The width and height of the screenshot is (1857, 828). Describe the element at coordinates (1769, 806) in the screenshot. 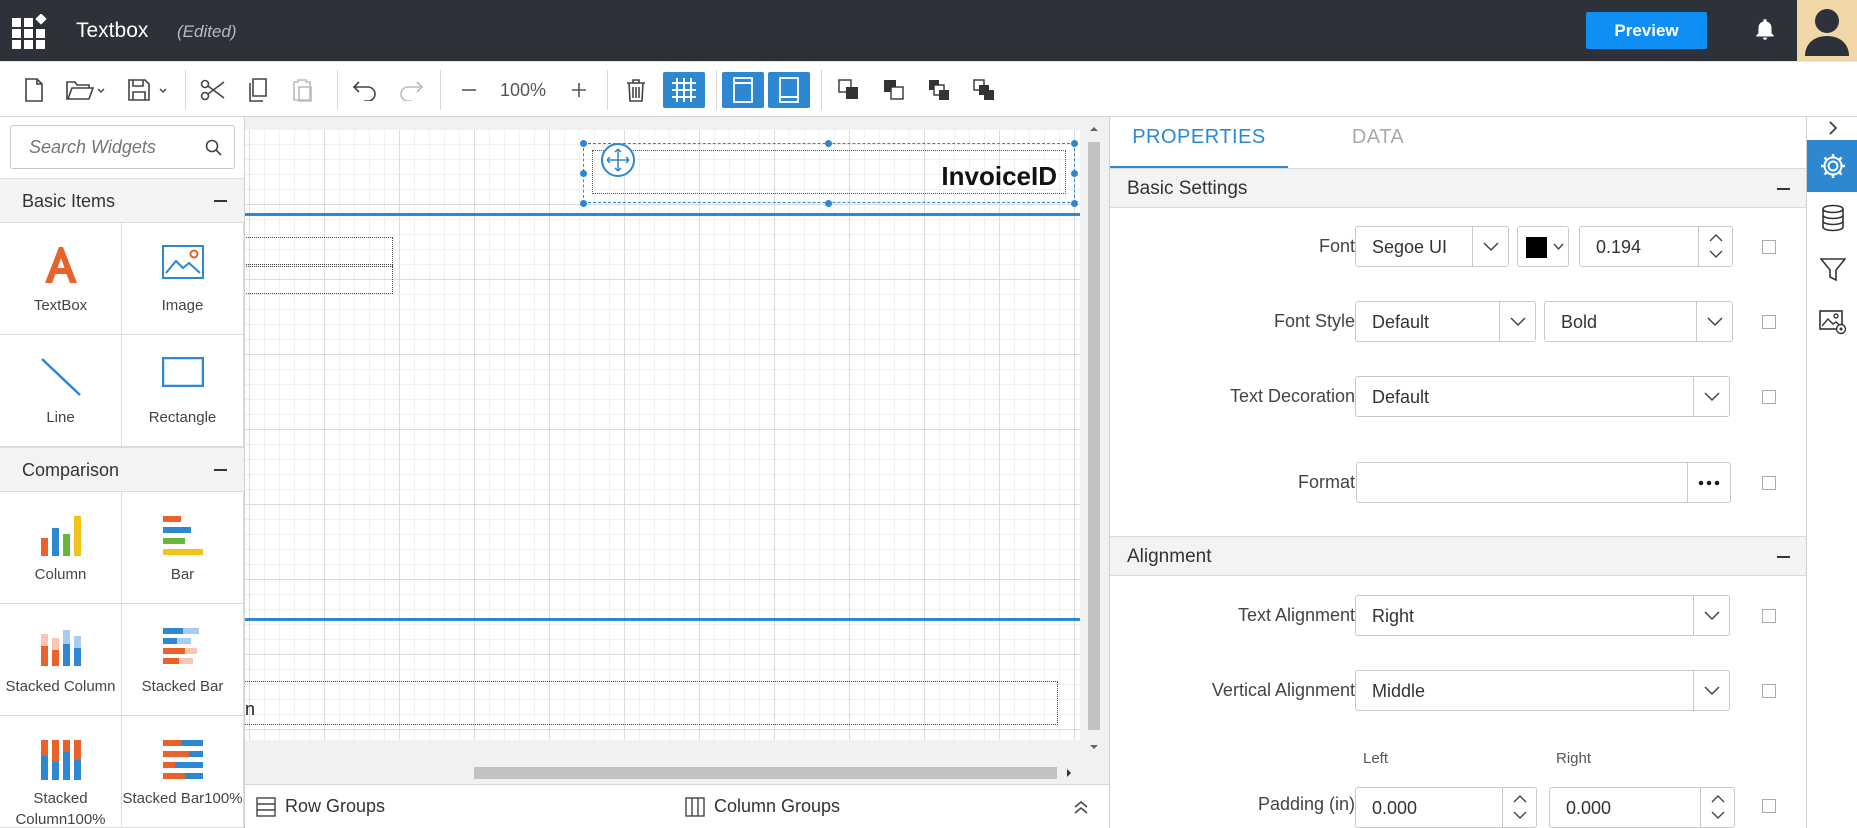

I see `padding-checkbox` at that location.